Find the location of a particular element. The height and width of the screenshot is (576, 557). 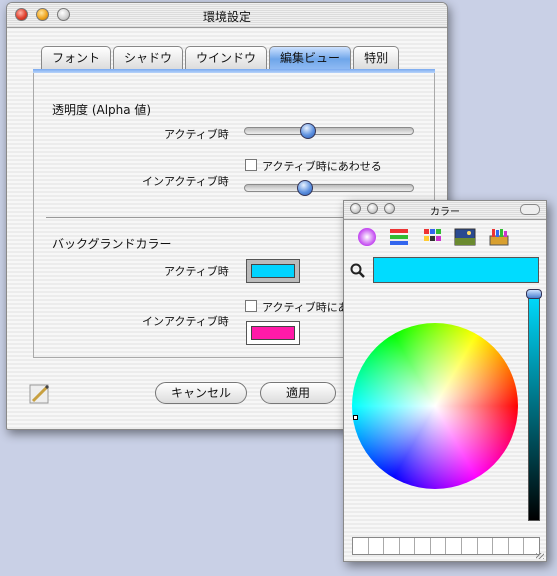

color-title-bar: カラー is located at coordinates (445, 210).